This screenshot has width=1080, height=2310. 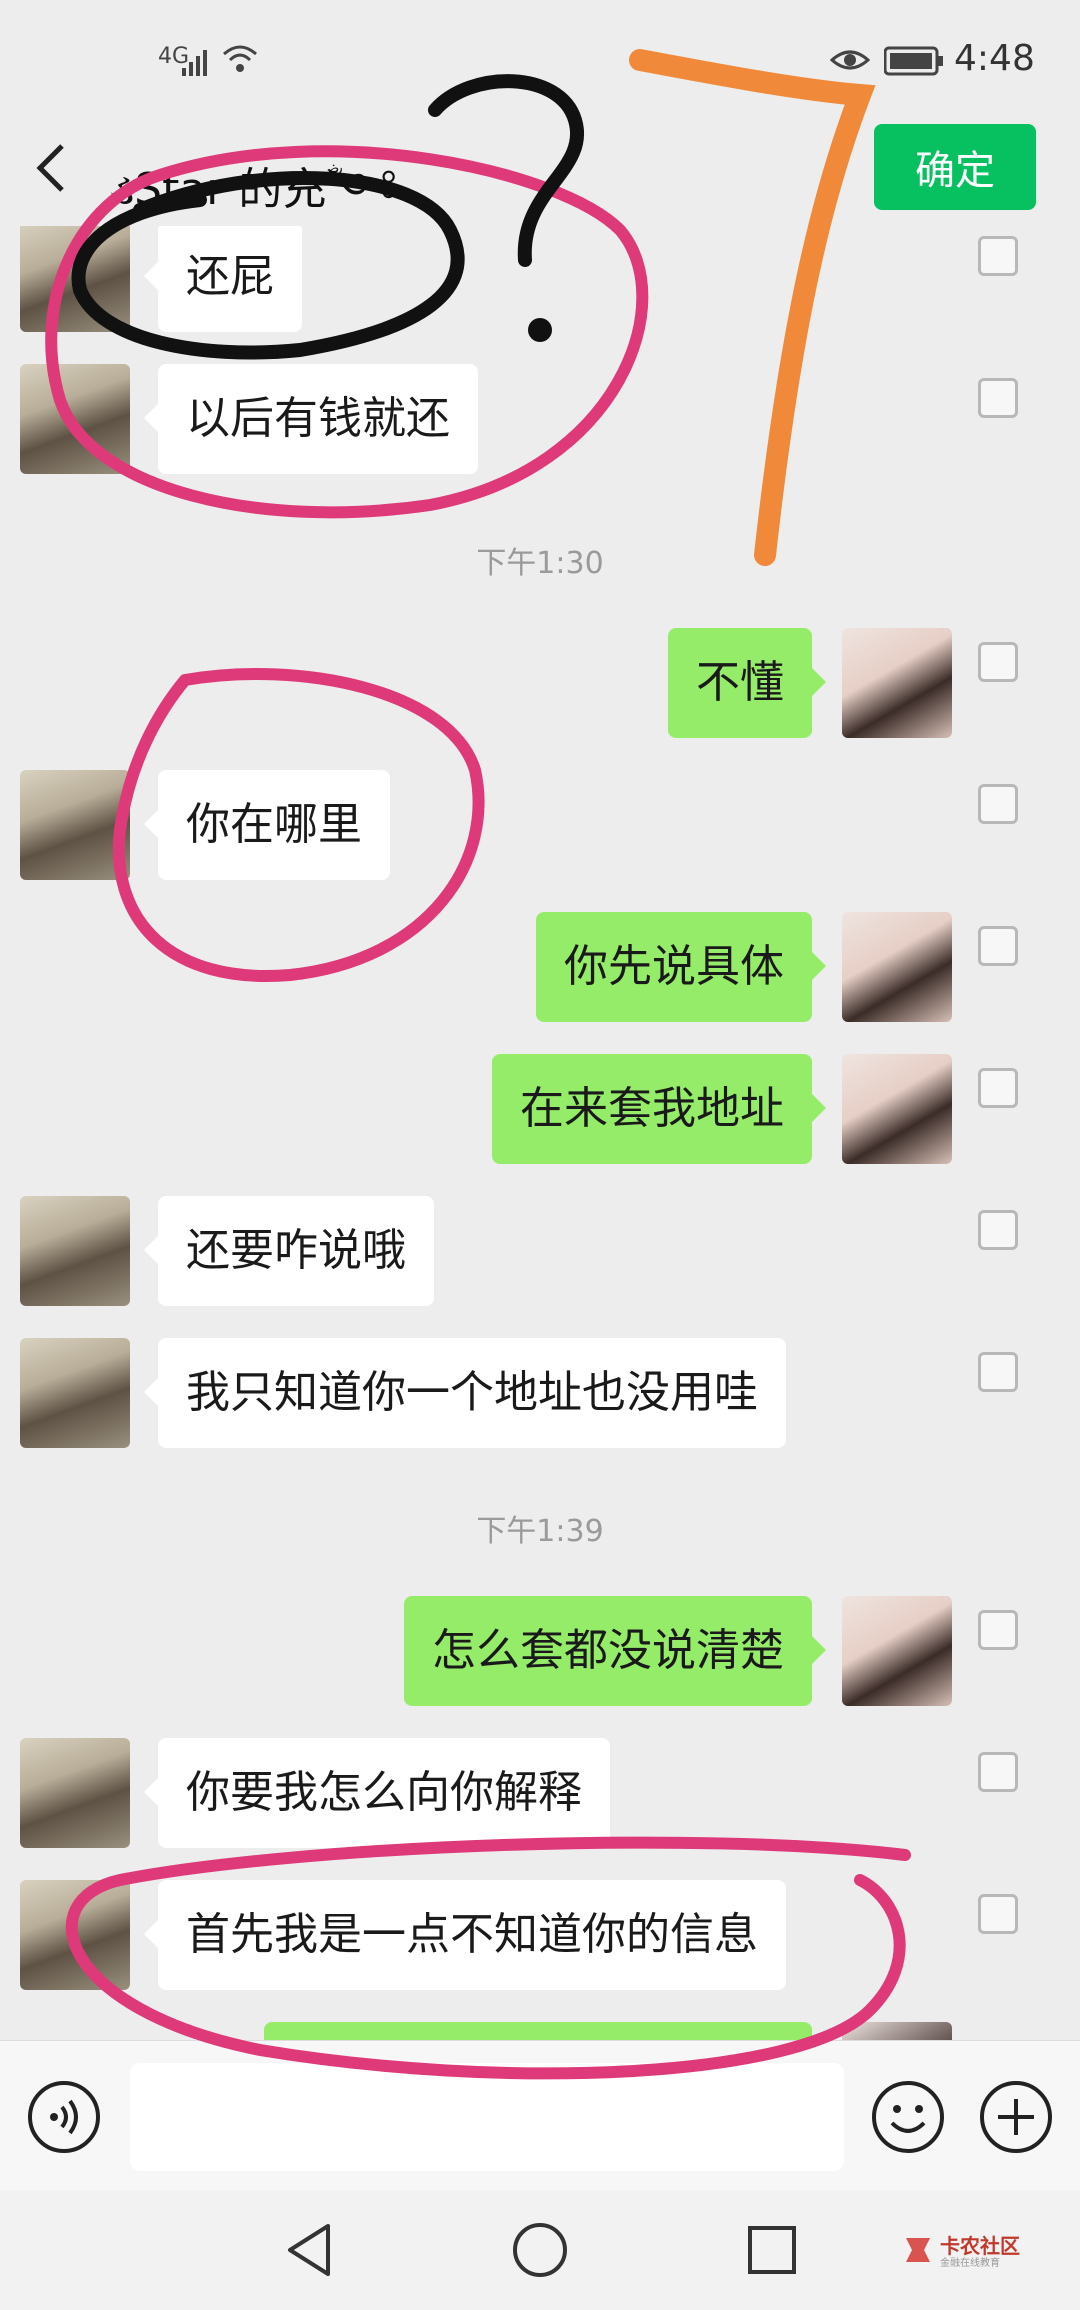 What do you see at coordinates (540, 825) in the screenshot?
I see `message-row: 你在哪里` at bounding box center [540, 825].